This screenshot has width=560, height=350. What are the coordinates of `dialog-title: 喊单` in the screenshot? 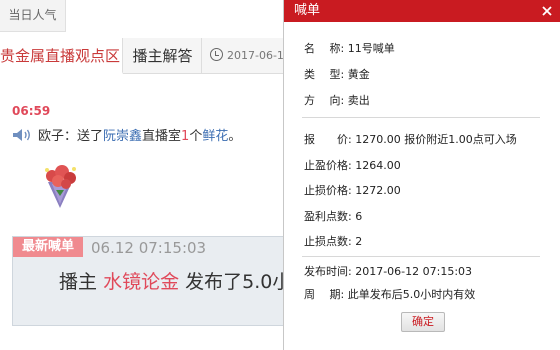 It's located at (307, 10).